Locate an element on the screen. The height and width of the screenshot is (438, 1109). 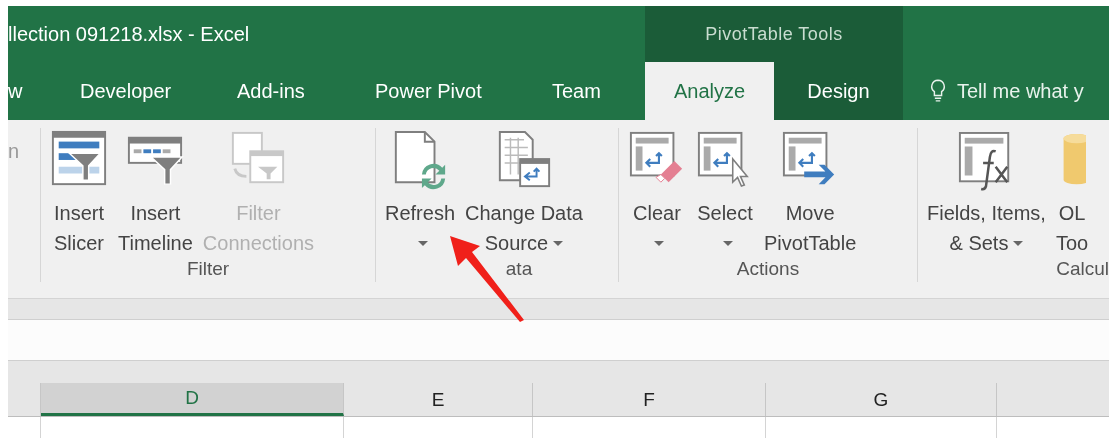
formula-bar is located at coordinates (558, 340).